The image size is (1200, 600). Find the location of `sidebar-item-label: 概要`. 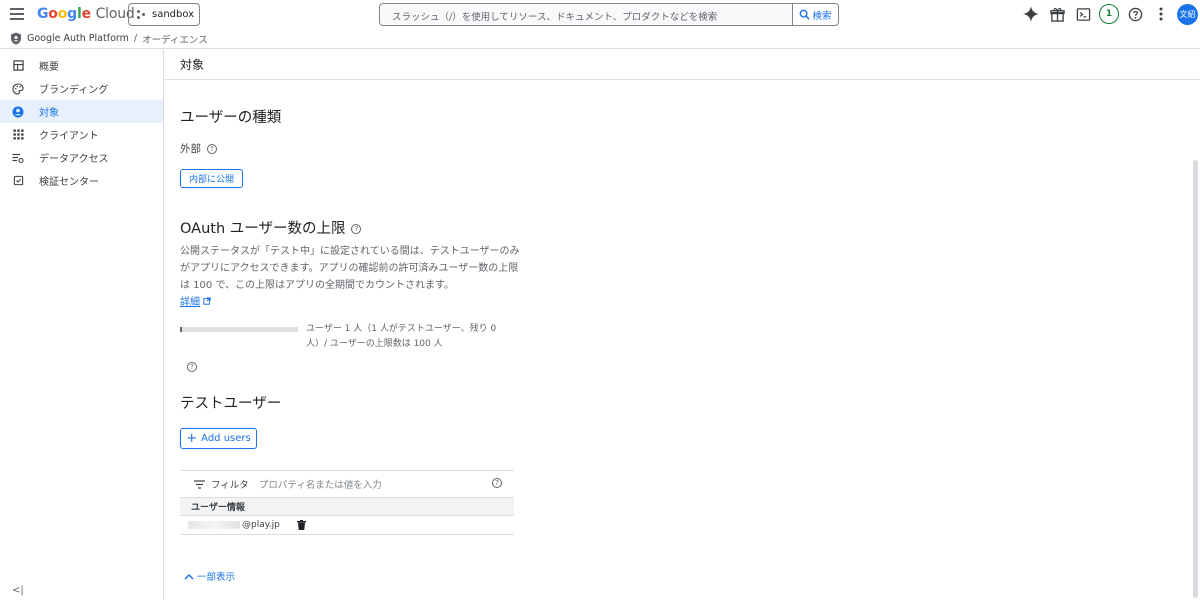

sidebar-item-label: 概要 is located at coordinates (49, 67).